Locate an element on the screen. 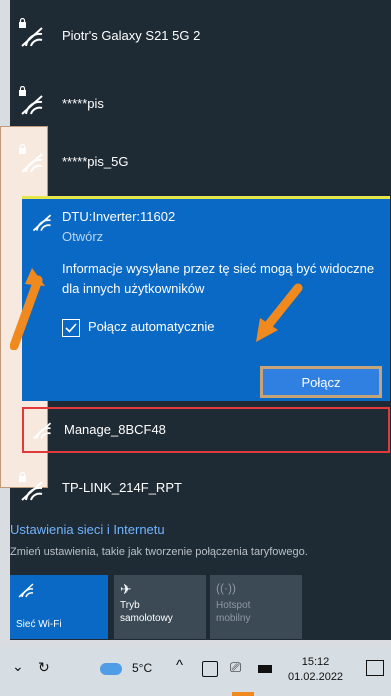 The image size is (391, 696). hotspot-icon: ((·)) is located at coordinates (226, 588).